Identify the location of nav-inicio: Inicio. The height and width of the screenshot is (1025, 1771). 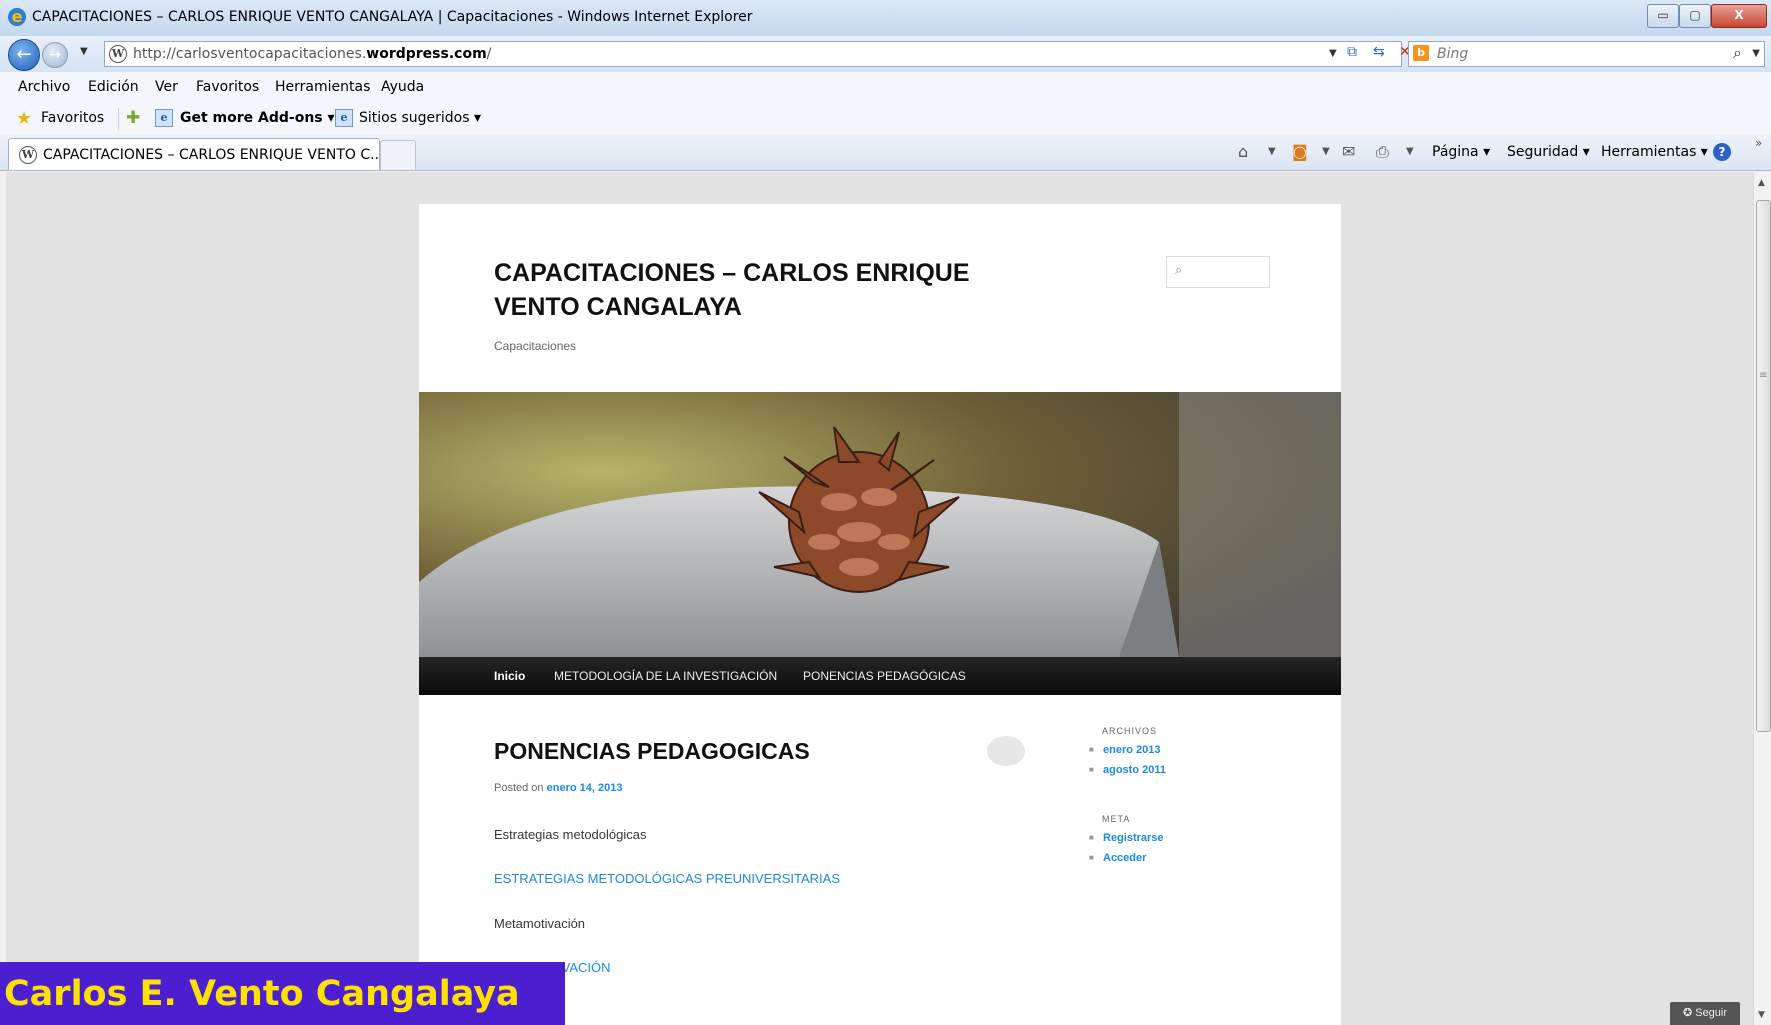
(509, 676).